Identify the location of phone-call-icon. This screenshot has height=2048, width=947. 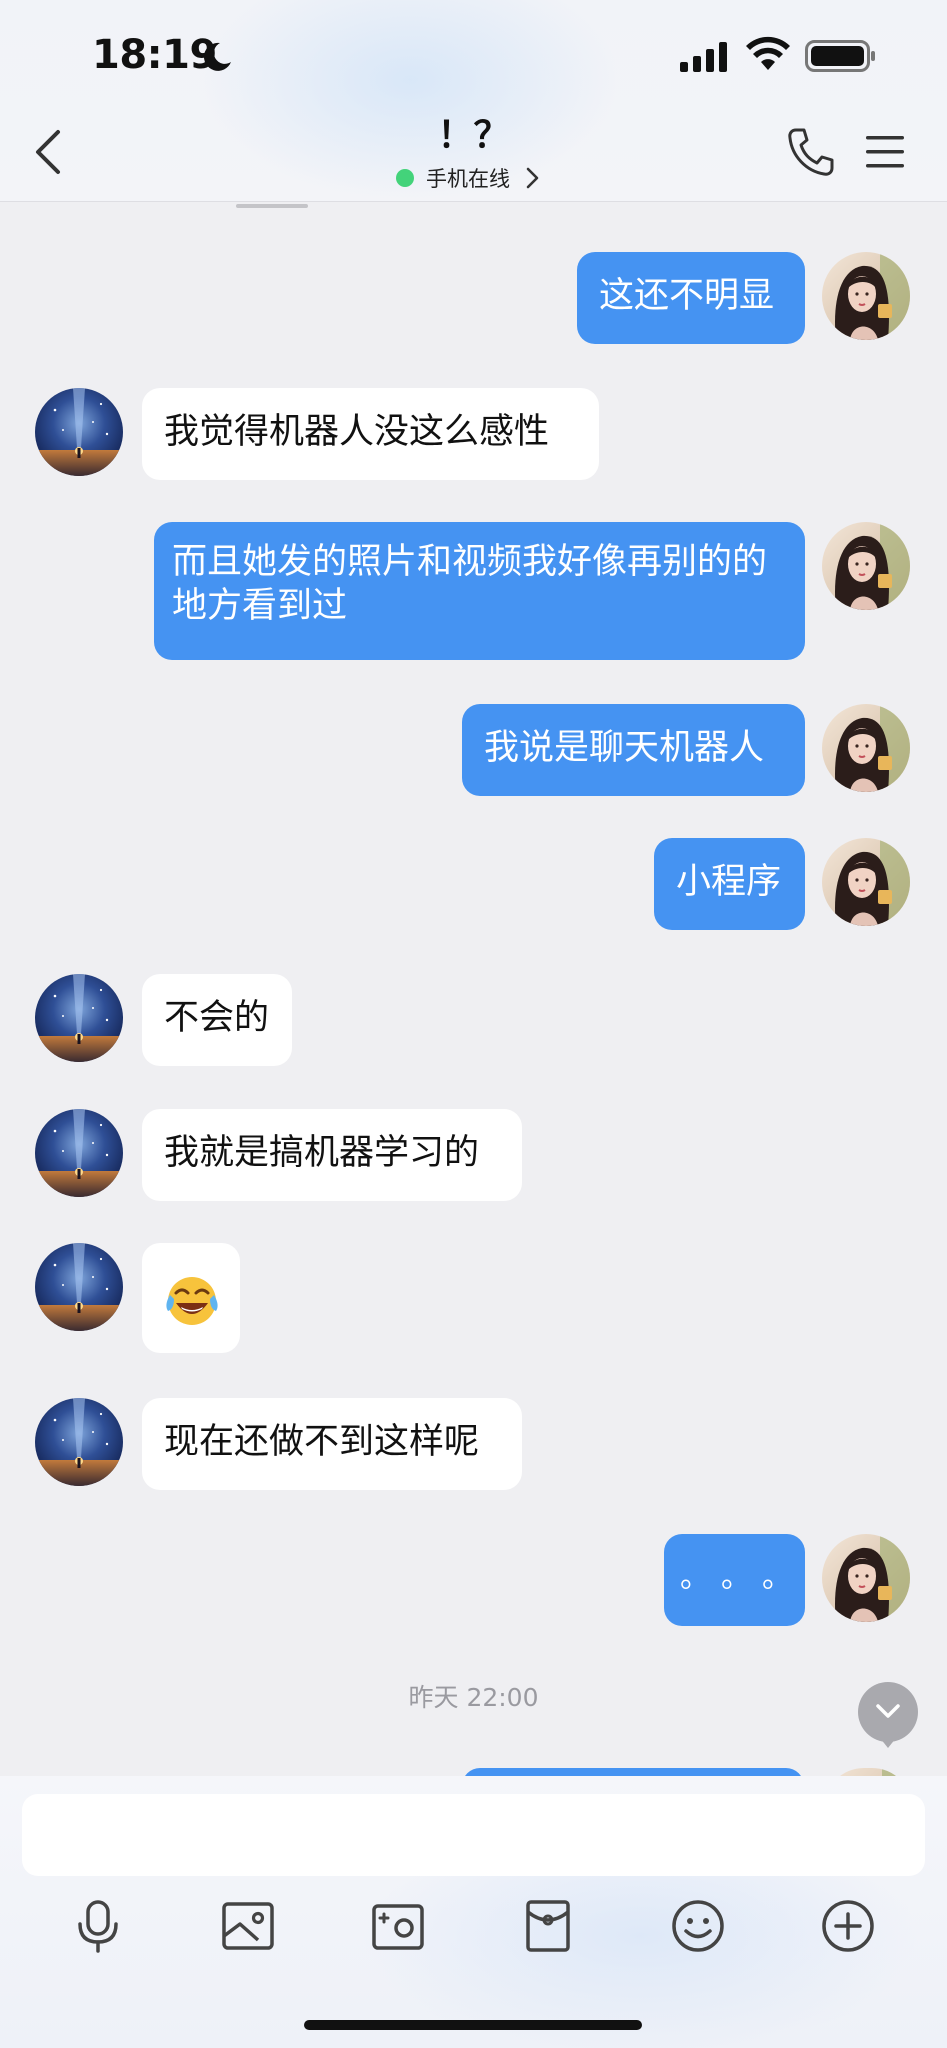
(810, 152).